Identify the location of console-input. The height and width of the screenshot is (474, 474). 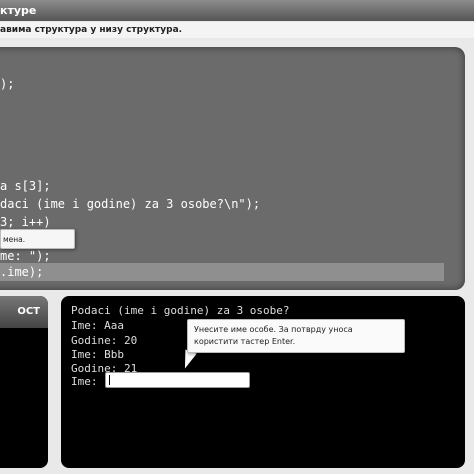
(177, 380).